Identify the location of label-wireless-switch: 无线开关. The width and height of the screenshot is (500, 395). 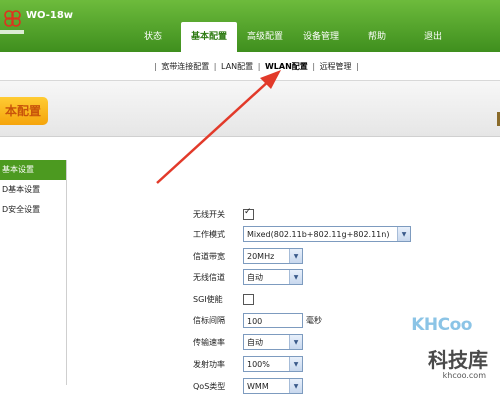
(209, 214).